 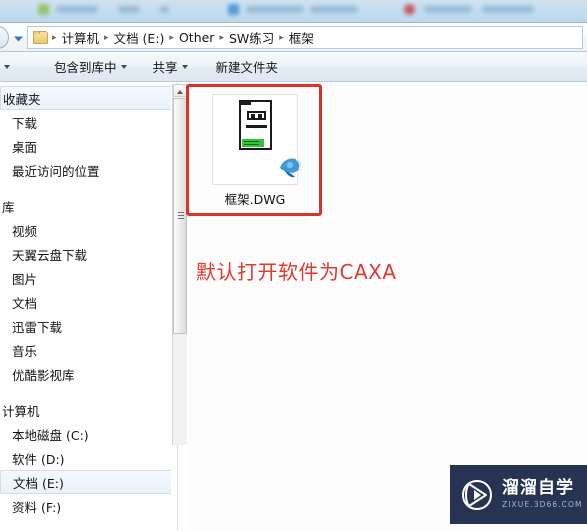 What do you see at coordinates (296, 272) in the screenshot?
I see `annotation-text: 默认打开软件为CAXA` at bounding box center [296, 272].